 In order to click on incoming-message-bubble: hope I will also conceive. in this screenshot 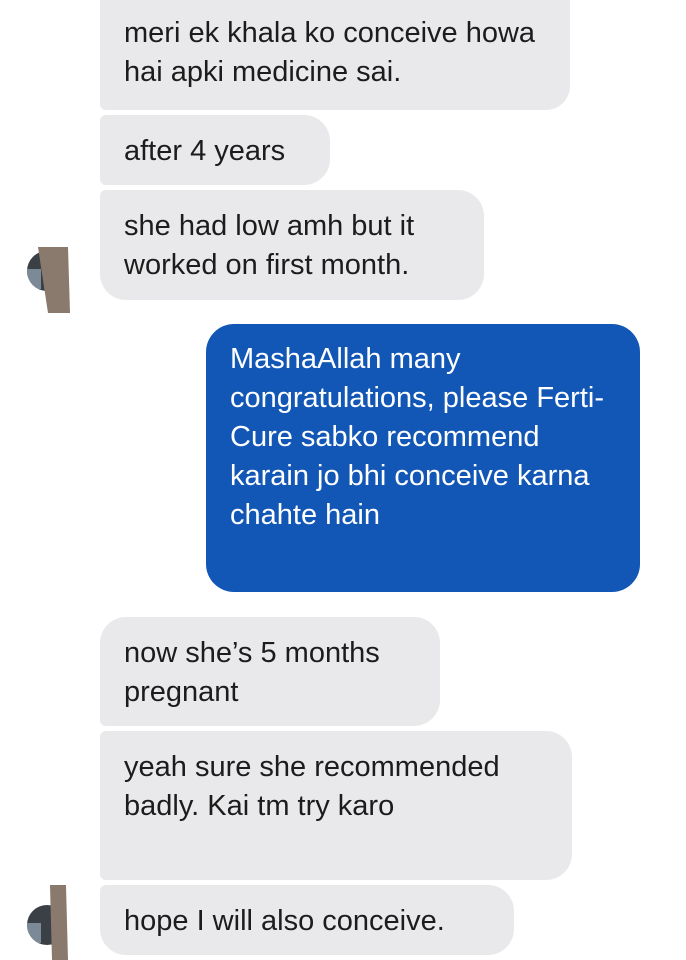, I will do `click(307, 920)`.